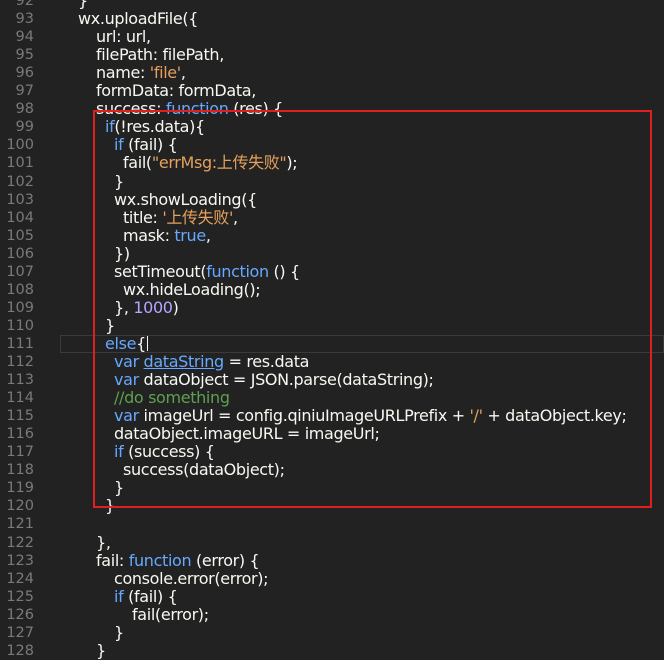 The width and height of the screenshot is (664, 660). I want to click on code-line: 120}, so click(332, 506).